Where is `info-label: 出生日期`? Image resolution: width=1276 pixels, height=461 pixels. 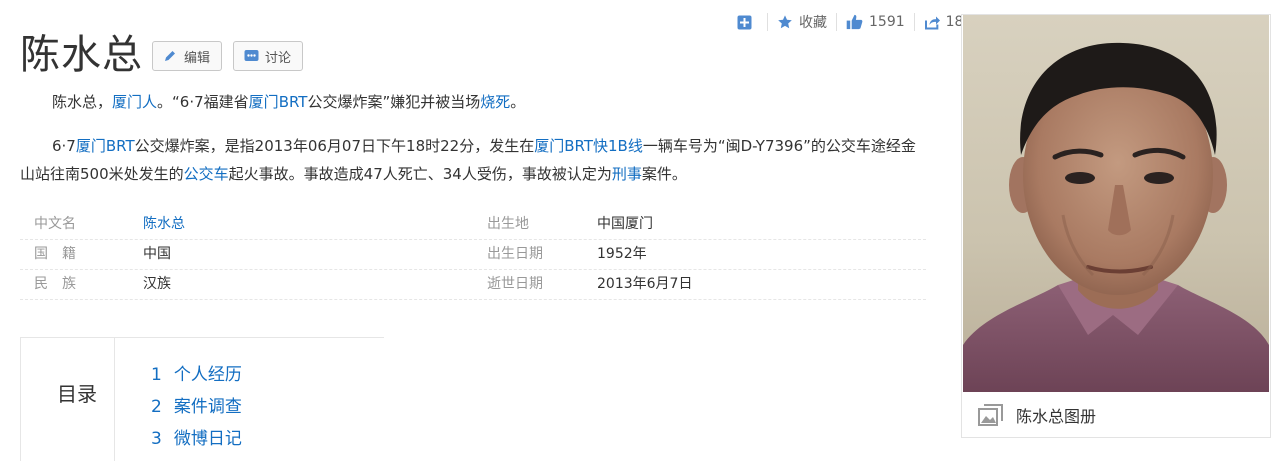 info-label: 出生日期 is located at coordinates (515, 254).